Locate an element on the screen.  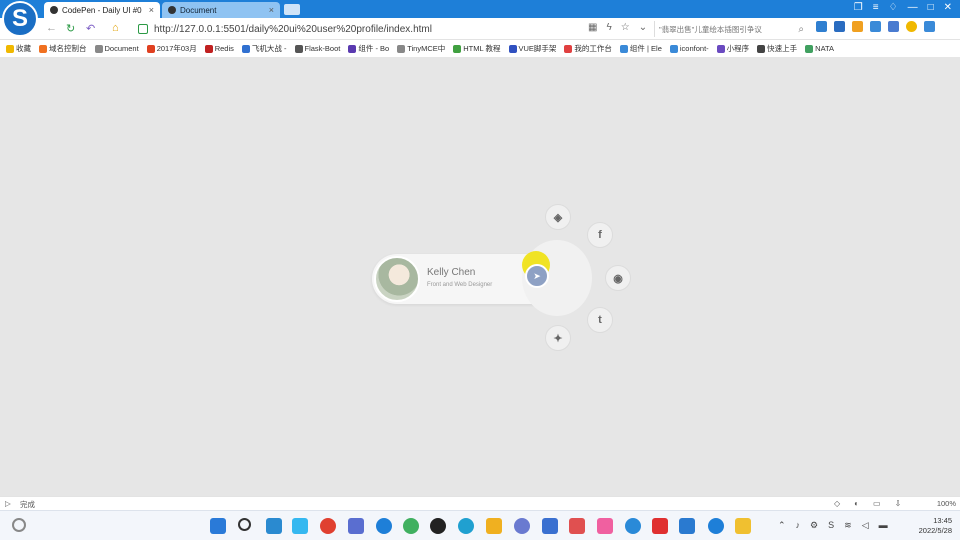
gear-icon: ⚙ is located at coordinates (814, 525).